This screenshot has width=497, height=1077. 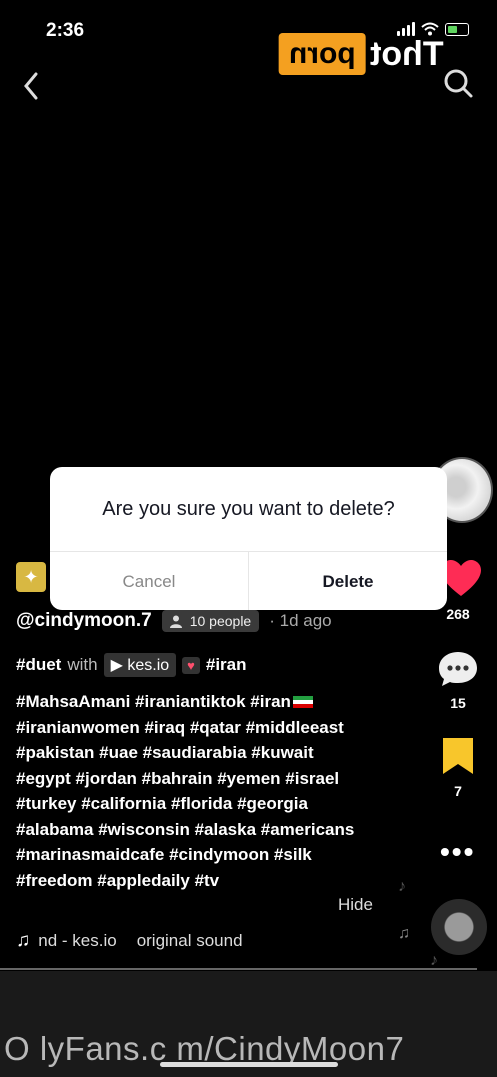 What do you see at coordinates (249, 1064) in the screenshot?
I see `home-indicator` at bounding box center [249, 1064].